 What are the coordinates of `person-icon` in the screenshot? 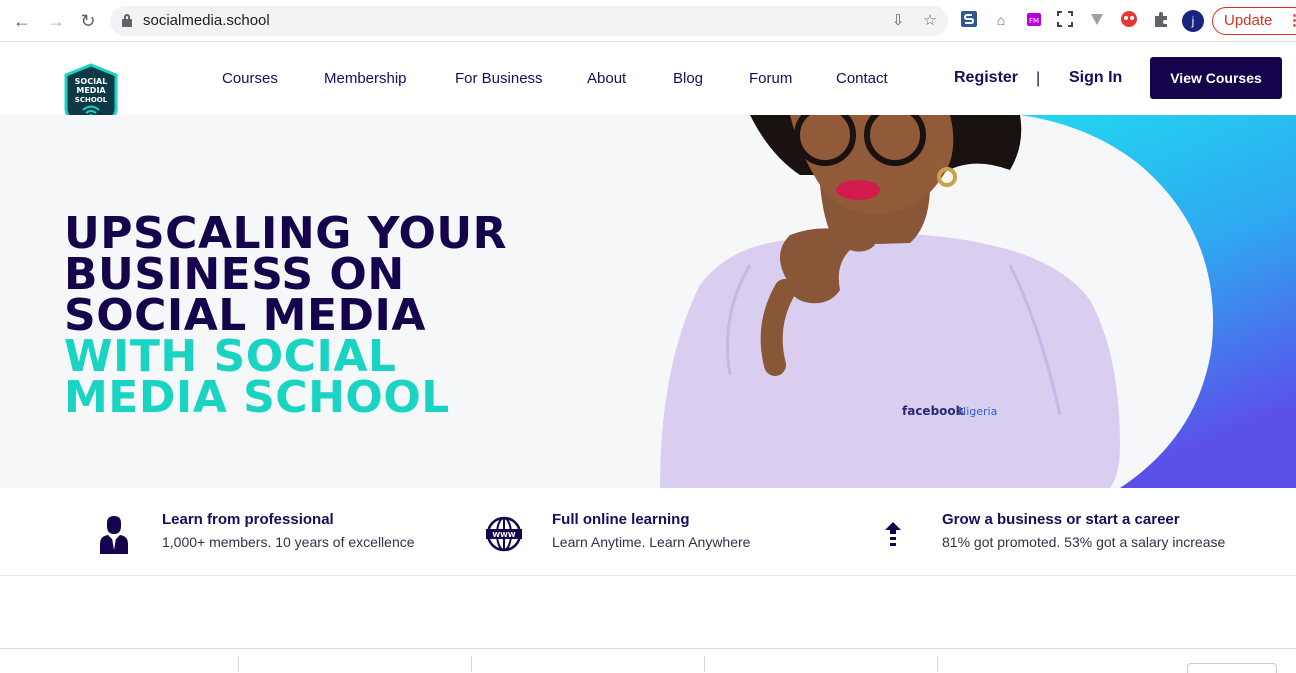 It's located at (115, 534).